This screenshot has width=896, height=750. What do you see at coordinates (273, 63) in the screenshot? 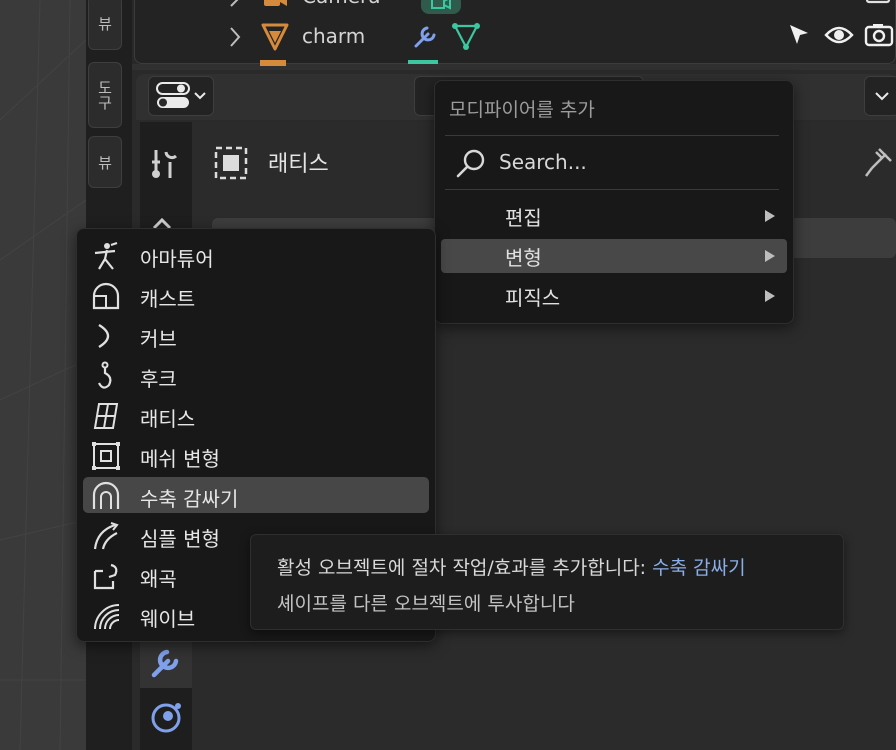
I see `next-row-icon-stub` at bounding box center [273, 63].